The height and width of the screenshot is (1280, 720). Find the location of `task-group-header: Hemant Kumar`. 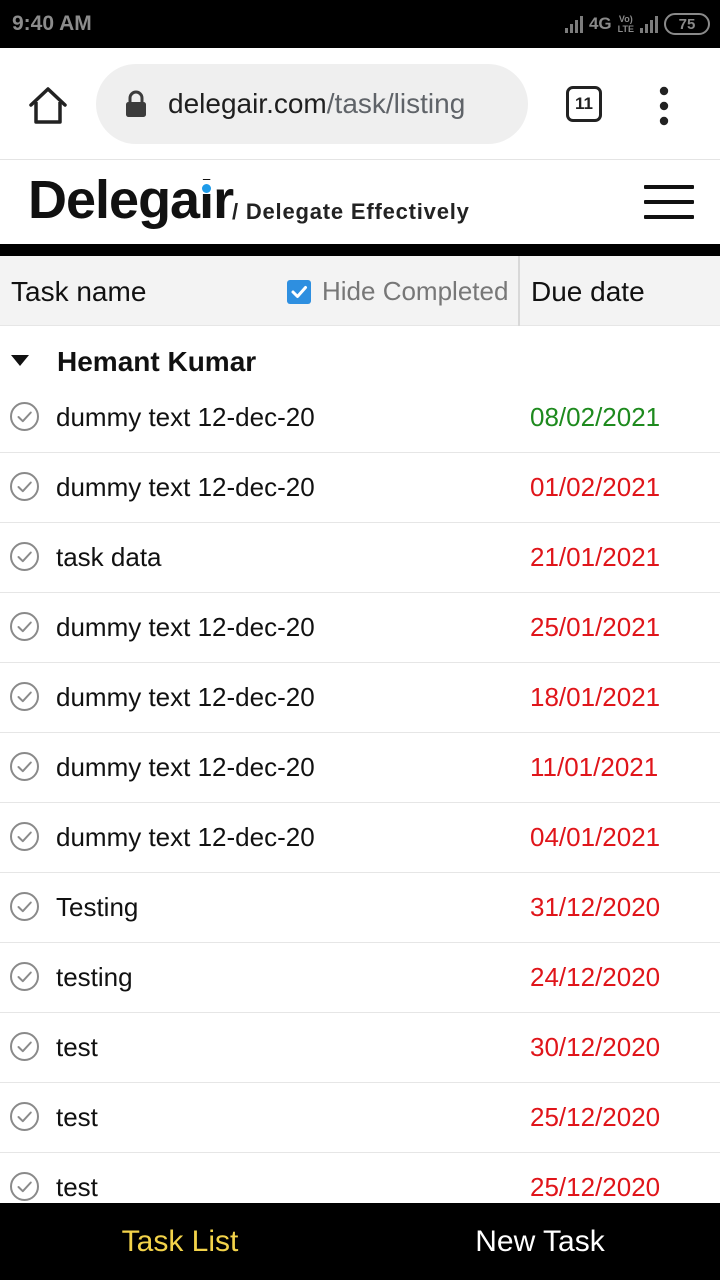

task-group-header: Hemant Kumar is located at coordinates (360, 358).